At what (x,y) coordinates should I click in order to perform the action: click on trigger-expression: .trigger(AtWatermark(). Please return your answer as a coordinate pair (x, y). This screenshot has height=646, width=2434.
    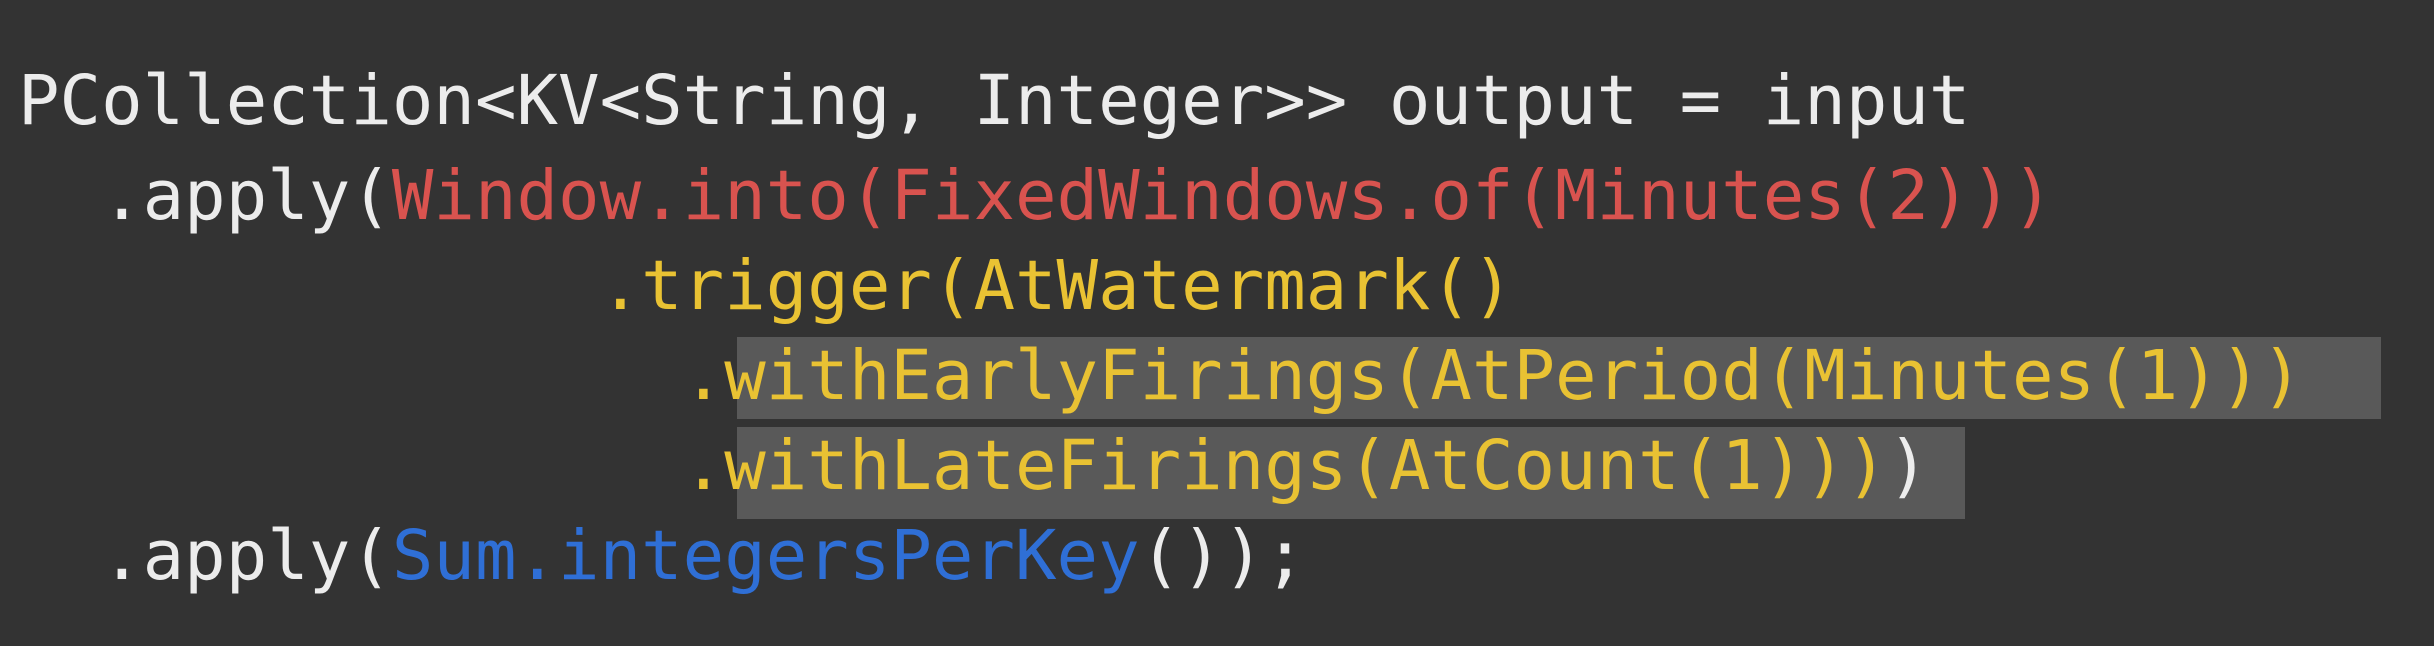
    Looking at the image, I should click on (1056, 286).